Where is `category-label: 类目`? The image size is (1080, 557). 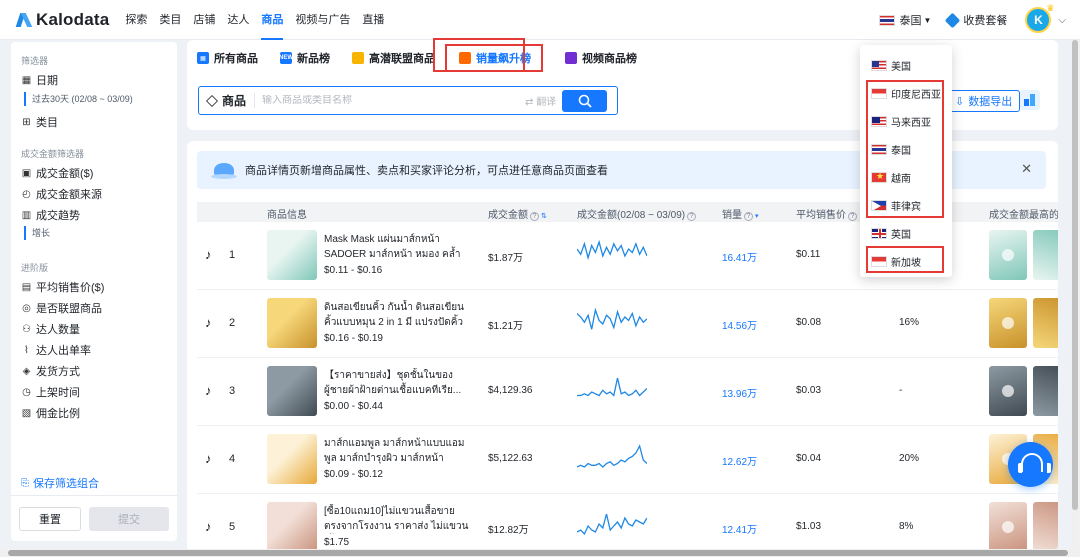
category-label: 类目 is located at coordinates (47, 123).